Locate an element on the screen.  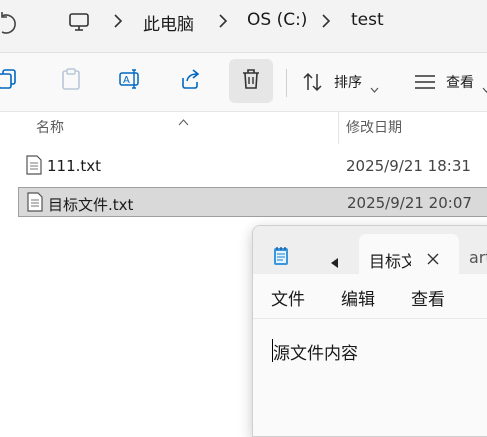
notepad-menubar: 文件 编辑 查看 is located at coordinates (370, 296).